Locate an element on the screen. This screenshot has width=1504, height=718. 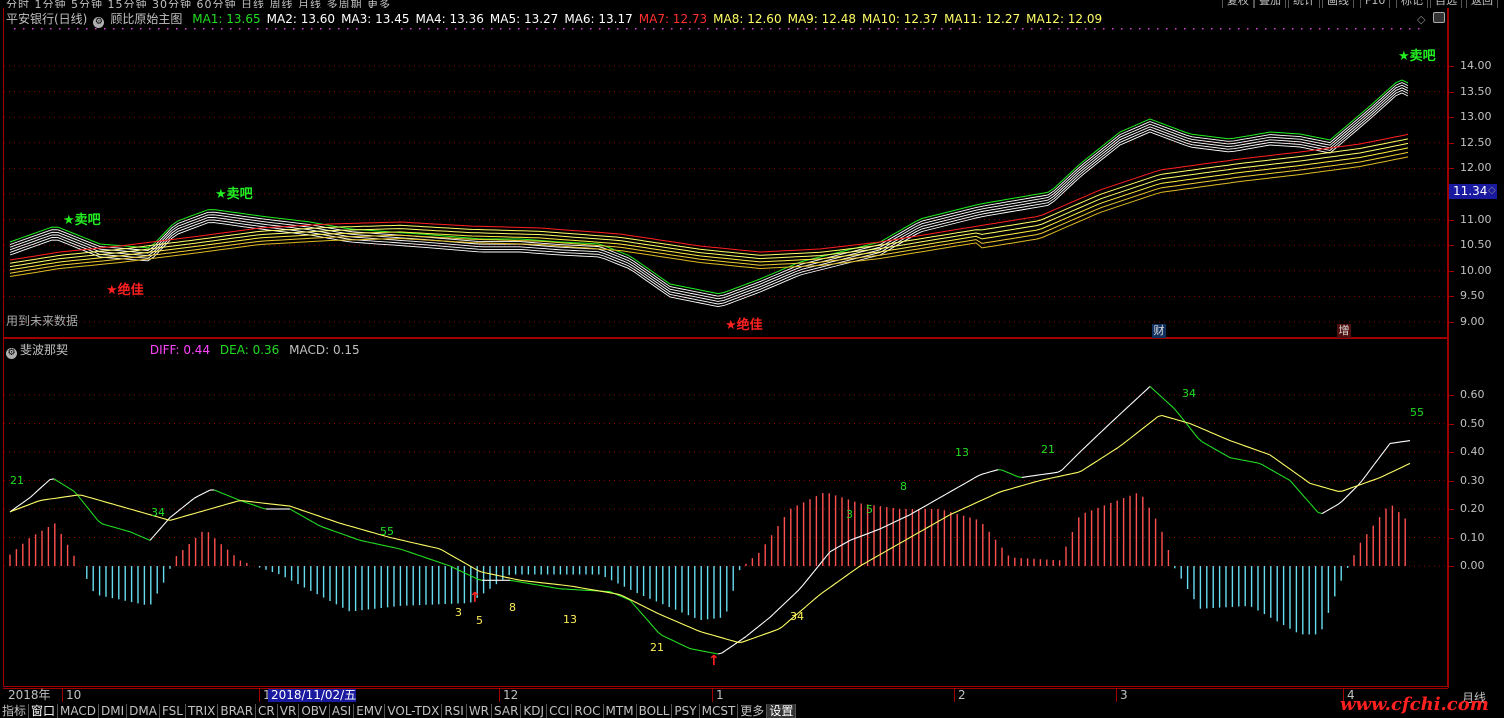
y-tick-label: 0.50 is located at coordinates (1472, 423).